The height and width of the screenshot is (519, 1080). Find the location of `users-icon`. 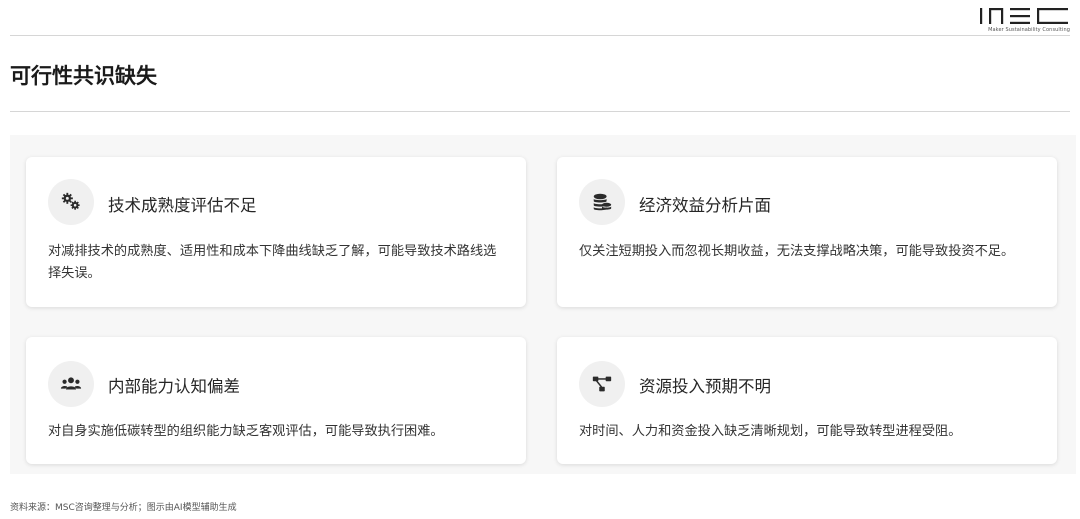

users-icon is located at coordinates (71, 383).